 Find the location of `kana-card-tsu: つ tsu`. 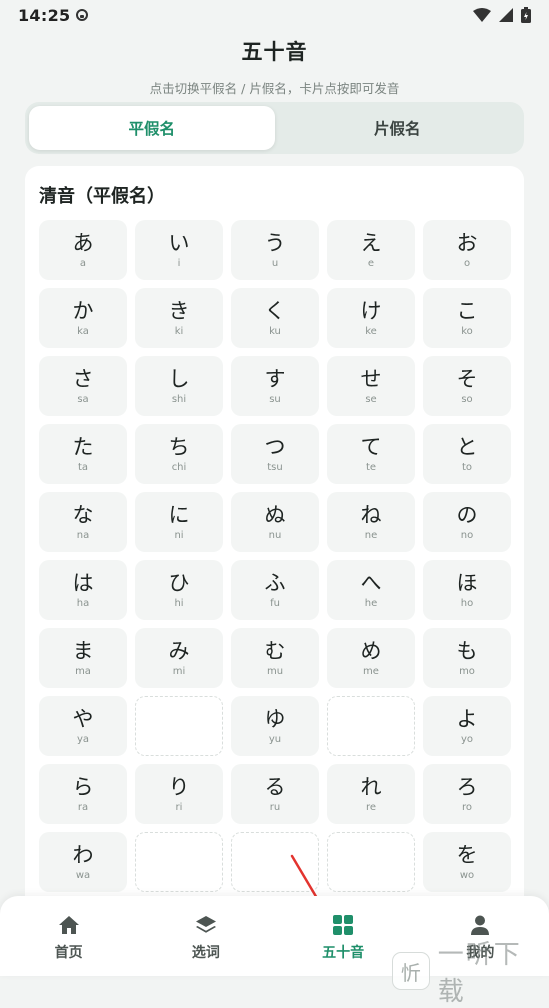

kana-card-tsu: つ tsu is located at coordinates (275, 454).